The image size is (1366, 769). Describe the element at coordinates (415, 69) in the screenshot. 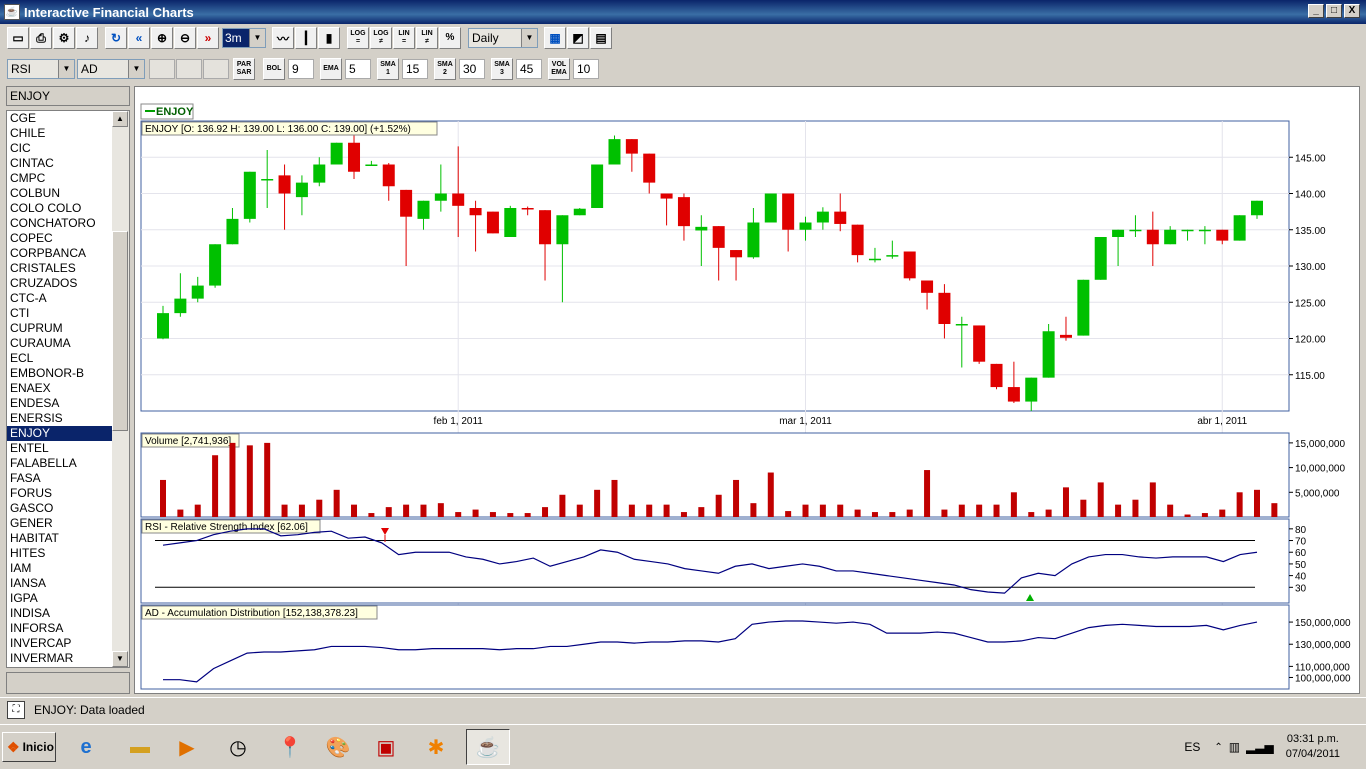

I see `sma1-value: 15` at that location.